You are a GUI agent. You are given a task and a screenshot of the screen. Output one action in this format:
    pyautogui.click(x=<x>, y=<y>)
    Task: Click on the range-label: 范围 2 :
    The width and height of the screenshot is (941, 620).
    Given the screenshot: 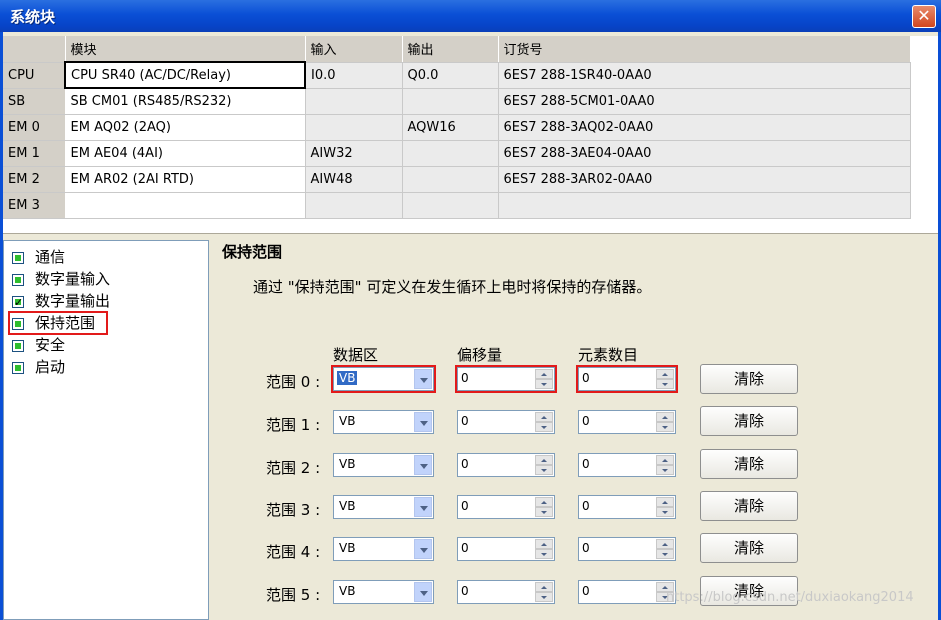 What is the action you would take?
    pyautogui.click(x=293, y=468)
    